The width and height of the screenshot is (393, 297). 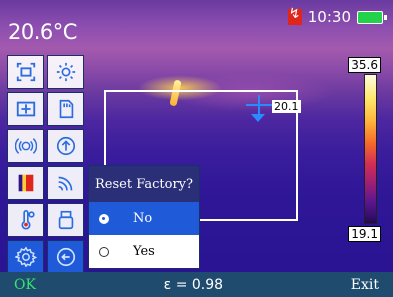 What do you see at coordinates (25, 183) in the screenshot?
I see `palette-icon` at bounding box center [25, 183].